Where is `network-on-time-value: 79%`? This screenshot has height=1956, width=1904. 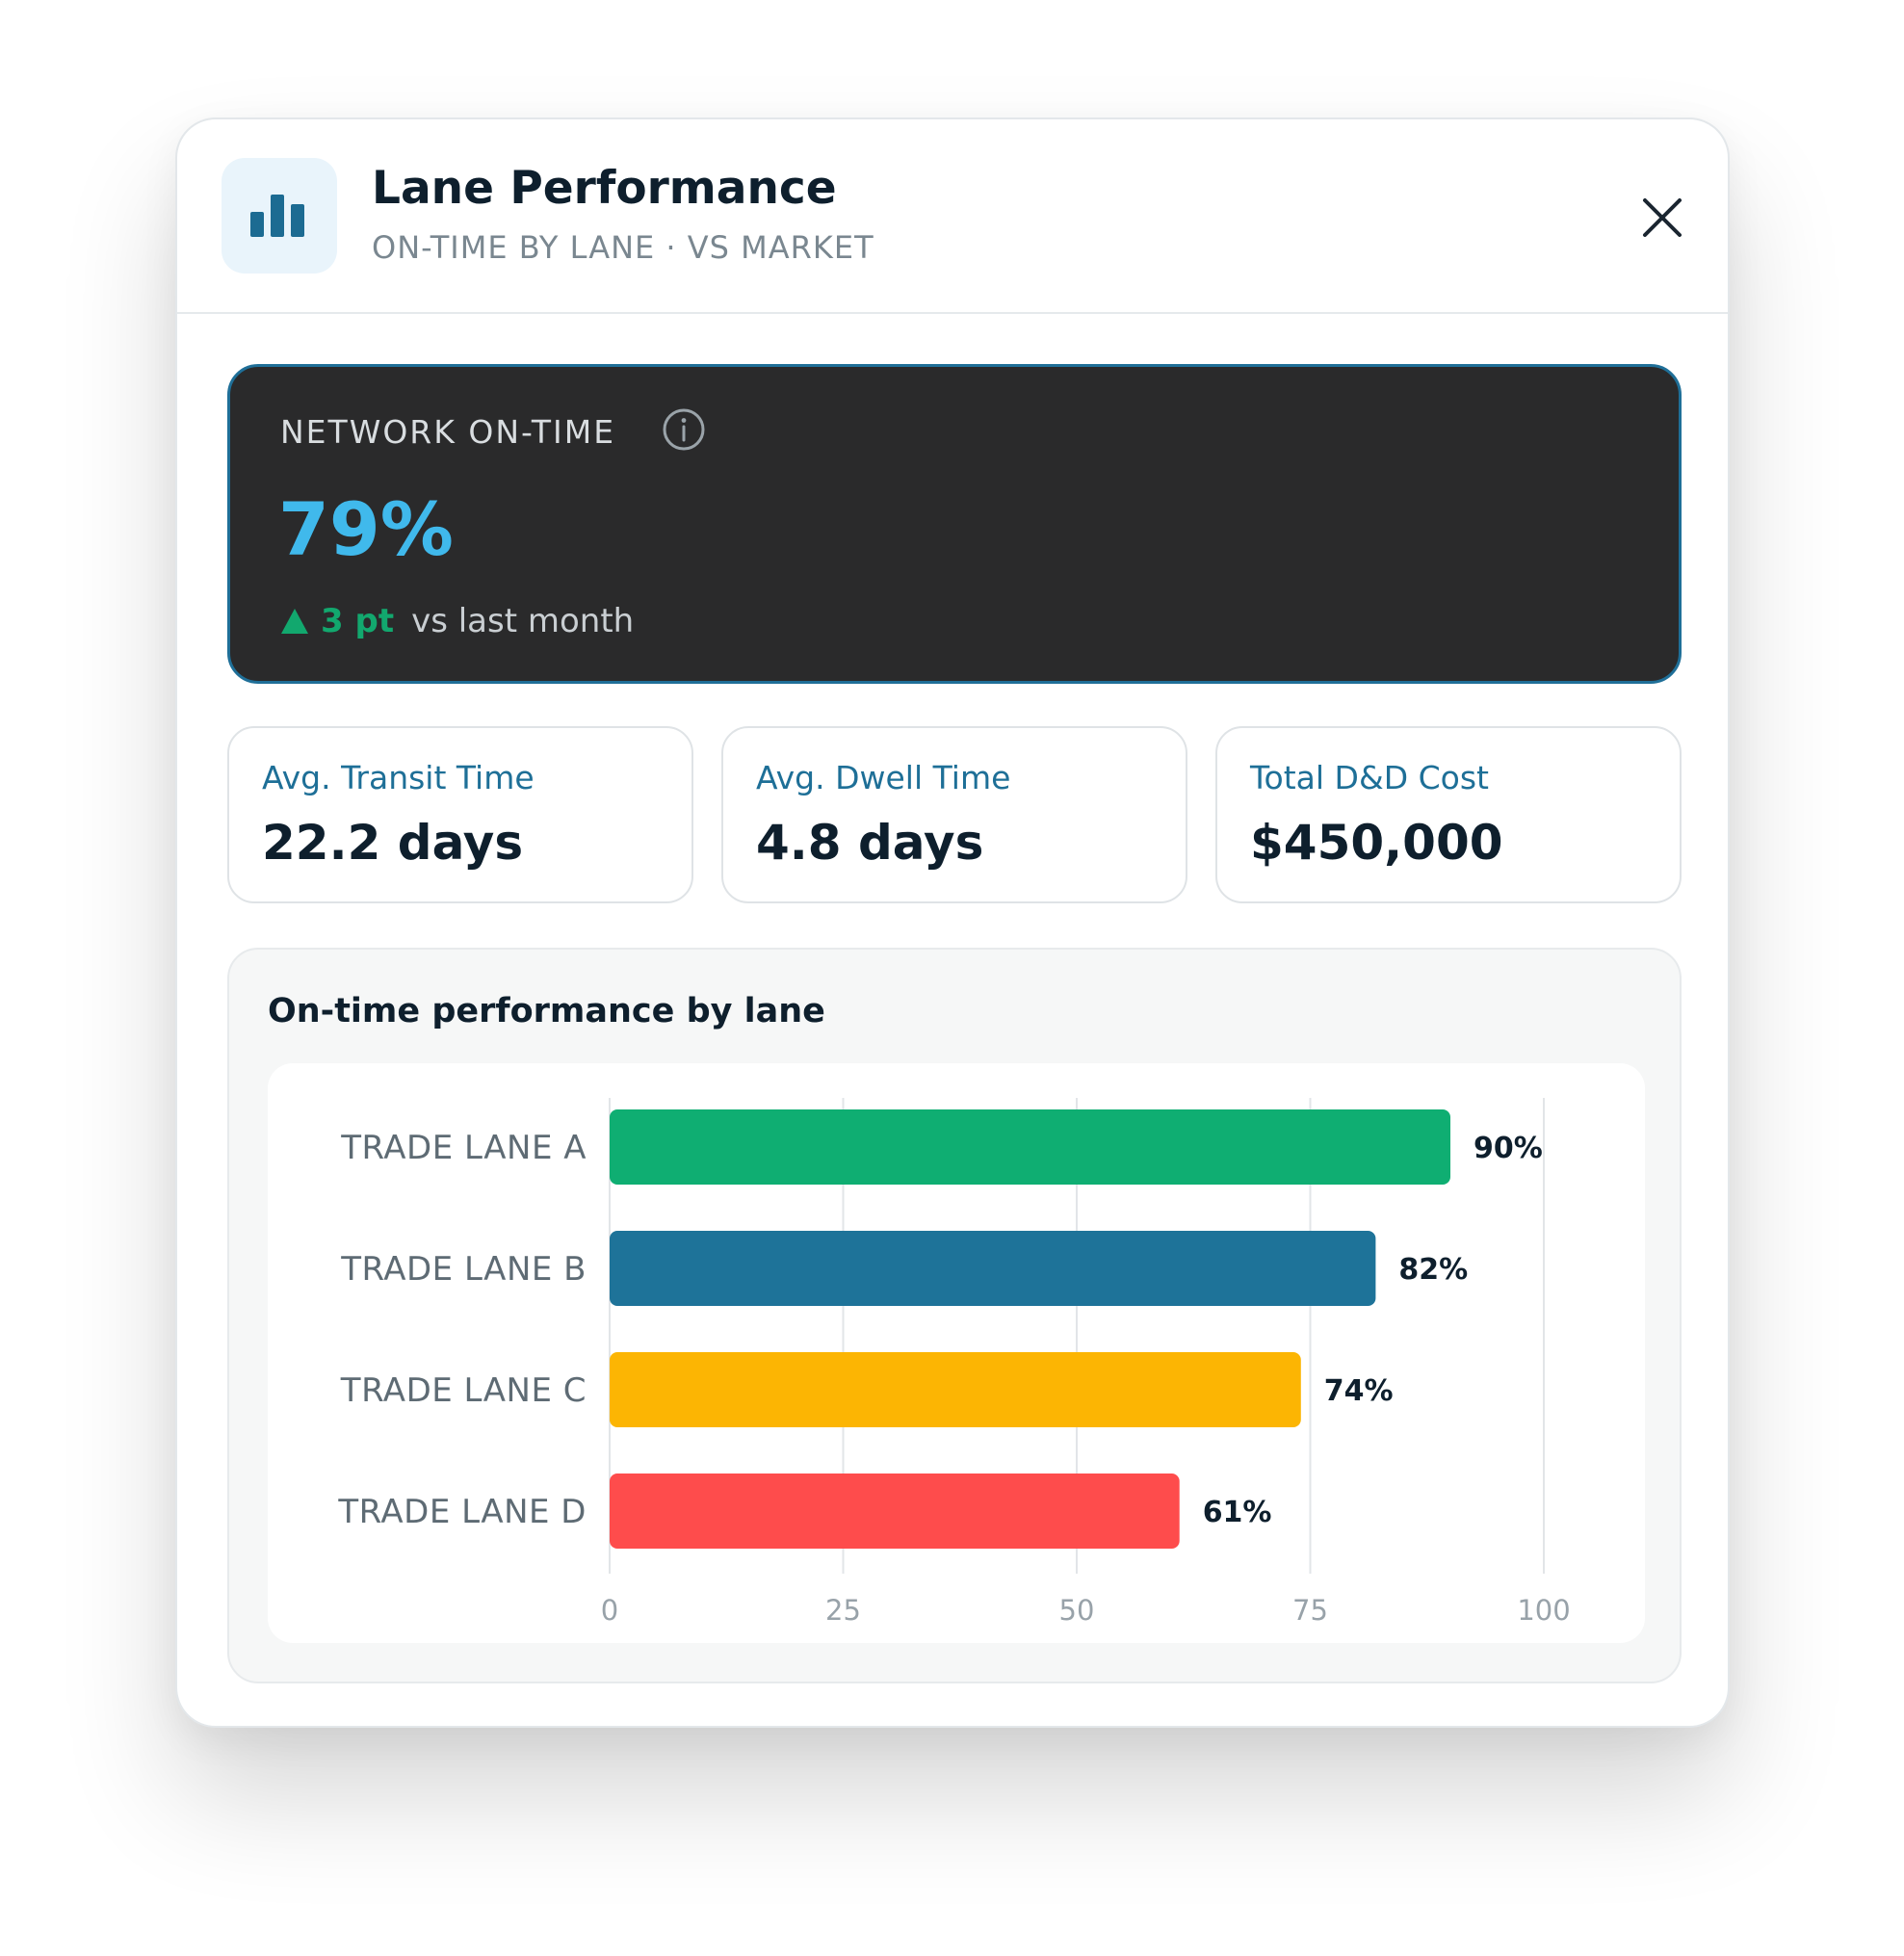 network-on-time-value: 79% is located at coordinates (366, 529).